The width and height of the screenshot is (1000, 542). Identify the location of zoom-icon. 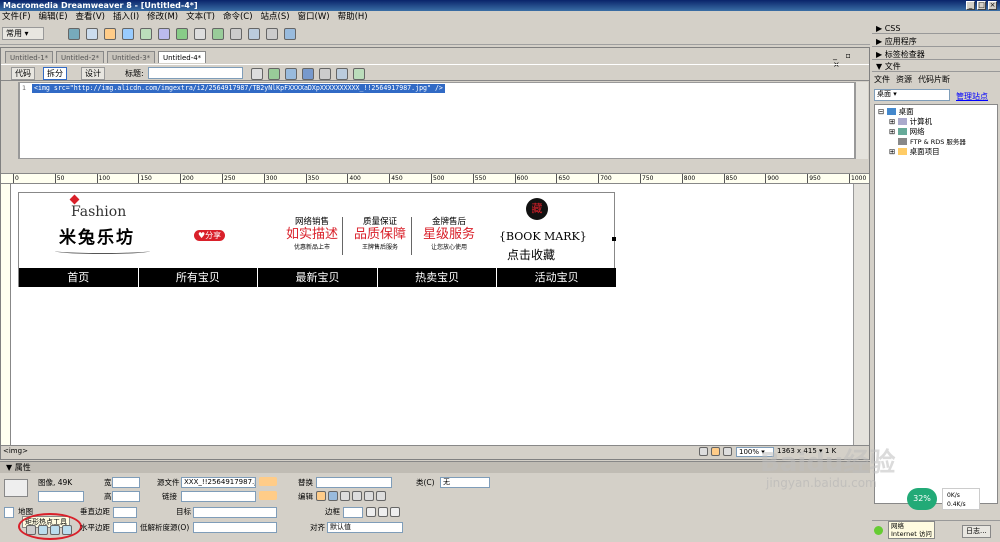
(727, 451).